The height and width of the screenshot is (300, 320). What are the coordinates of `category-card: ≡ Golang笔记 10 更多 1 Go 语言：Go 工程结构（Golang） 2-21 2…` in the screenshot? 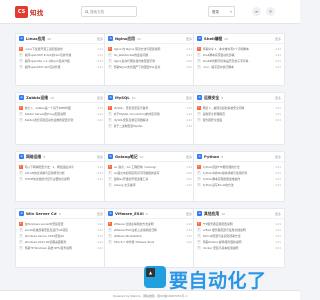 It's located at (150, 176).